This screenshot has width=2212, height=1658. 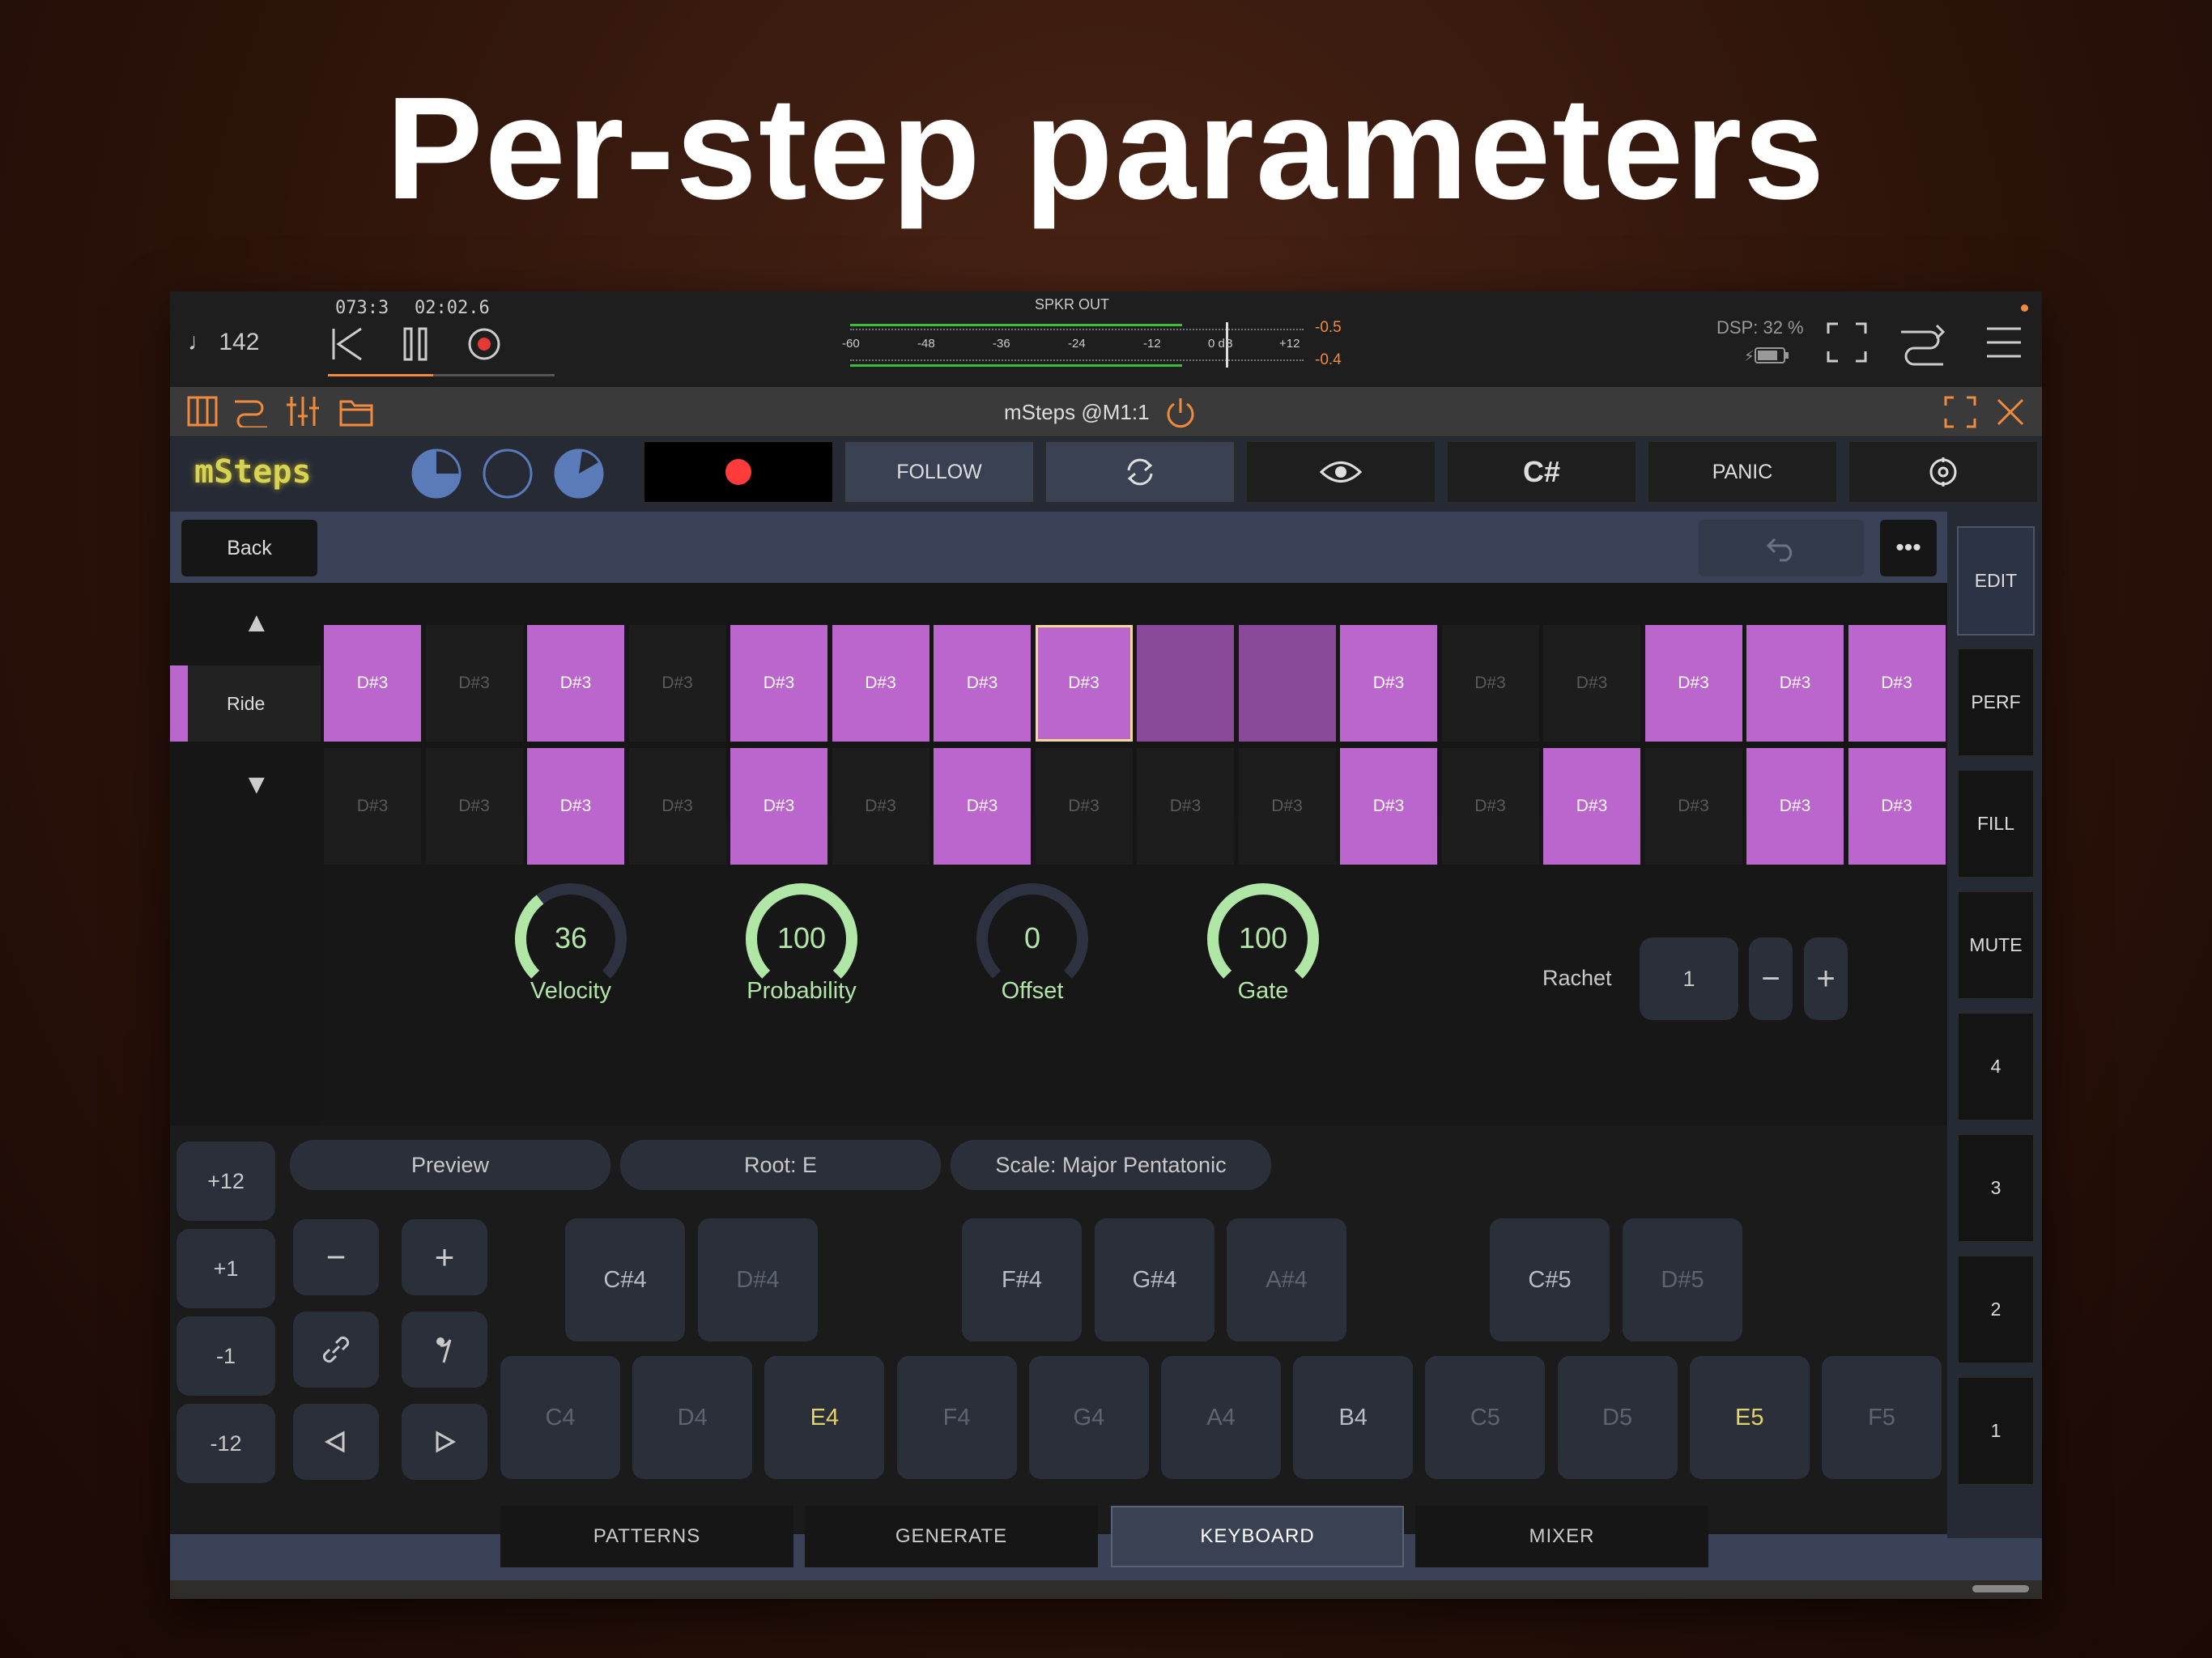 I want to click on tie-button, so click(x=336, y=1350).